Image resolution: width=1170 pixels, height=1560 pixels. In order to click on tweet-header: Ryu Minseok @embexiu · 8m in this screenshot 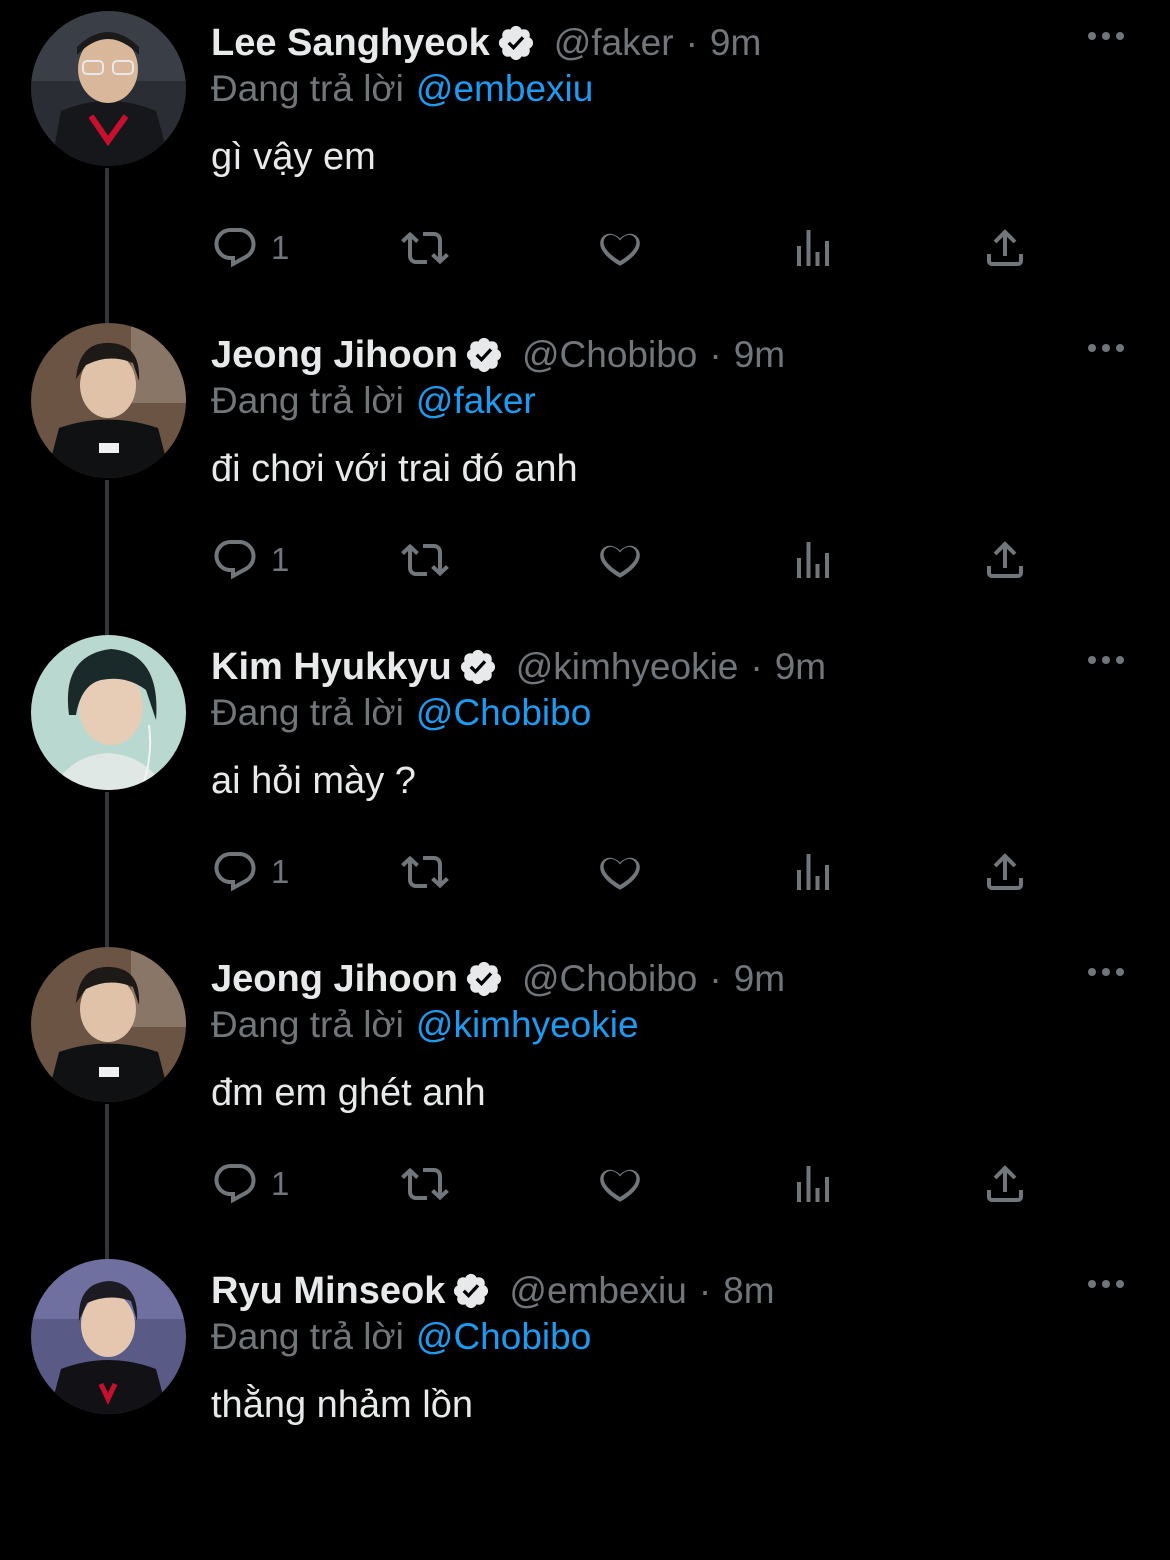, I will do `click(493, 1291)`.